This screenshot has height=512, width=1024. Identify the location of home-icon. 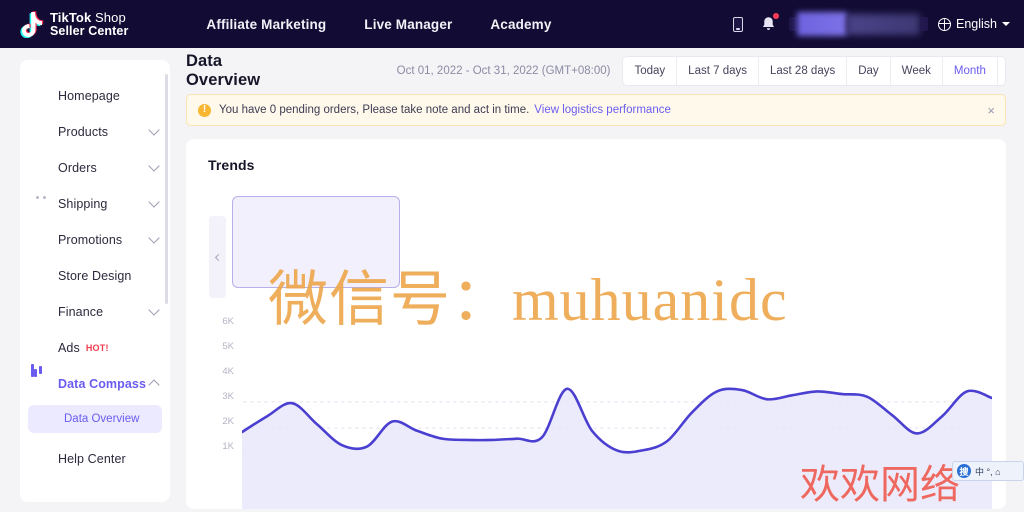
(41, 96).